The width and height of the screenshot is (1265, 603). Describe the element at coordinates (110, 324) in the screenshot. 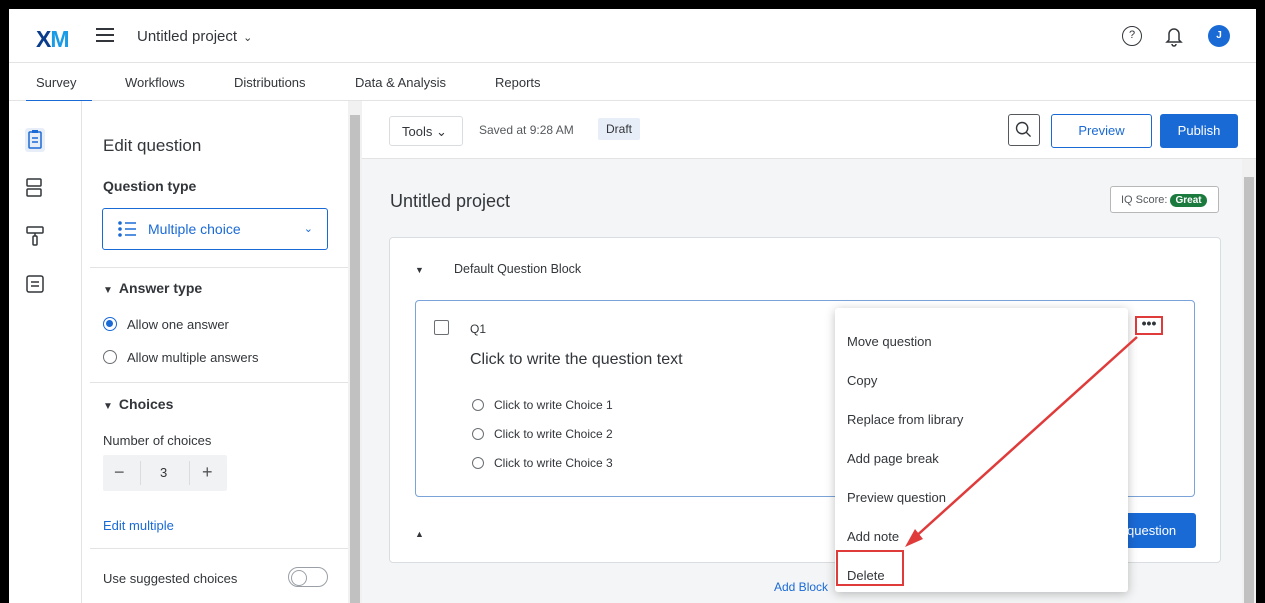

I see `radio-selected-icon` at that location.